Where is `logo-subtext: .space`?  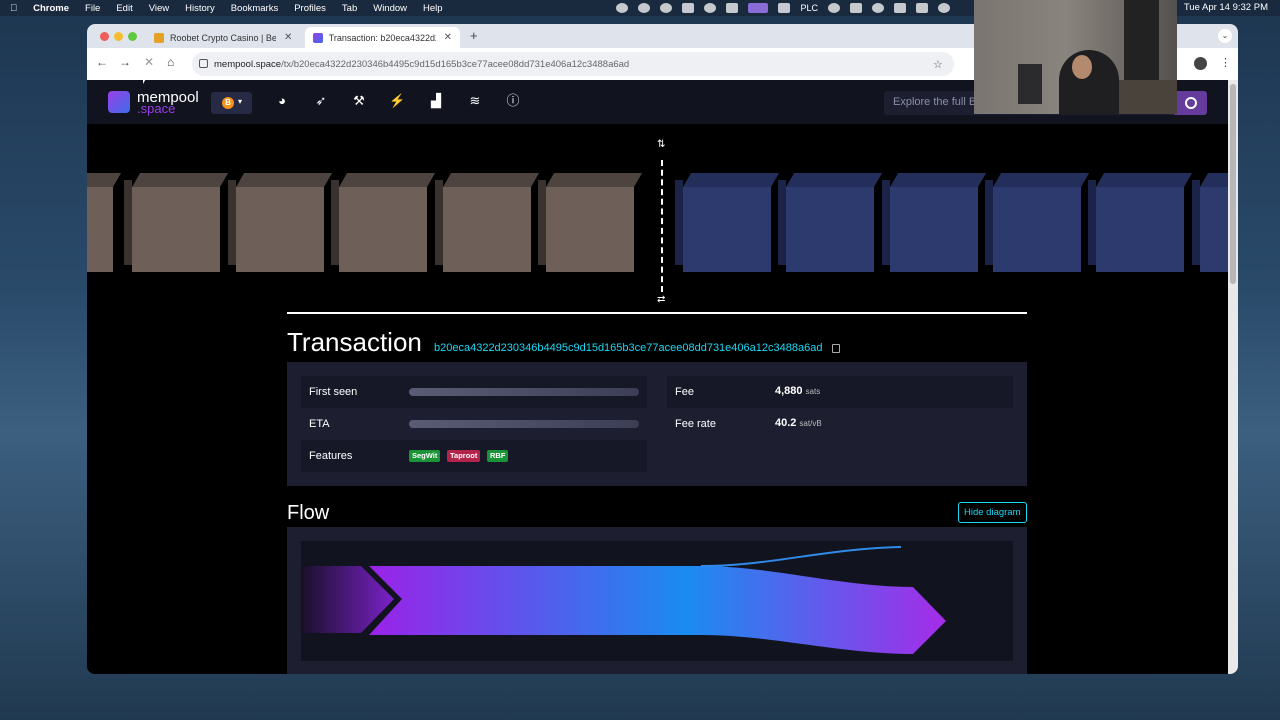 logo-subtext: .space is located at coordinates (156, 108).